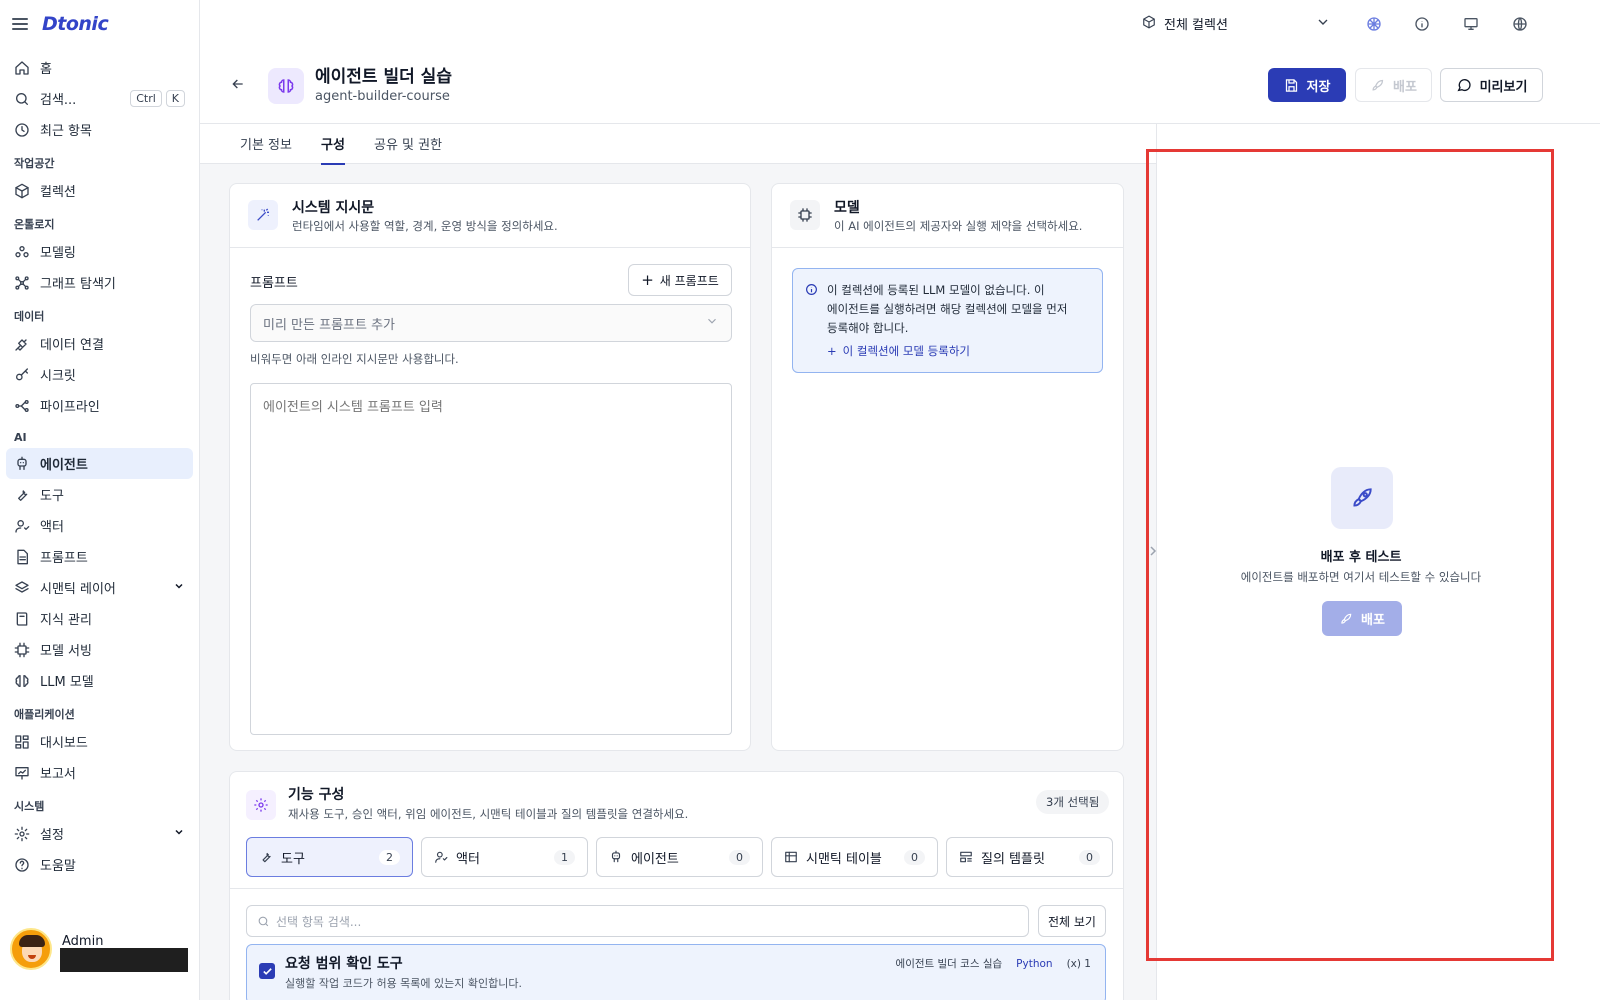  What do you see at coordinates (333, 208) in the screenshot?
I see `card-title: 시스템 지시문` at bounding box center [333, 208].